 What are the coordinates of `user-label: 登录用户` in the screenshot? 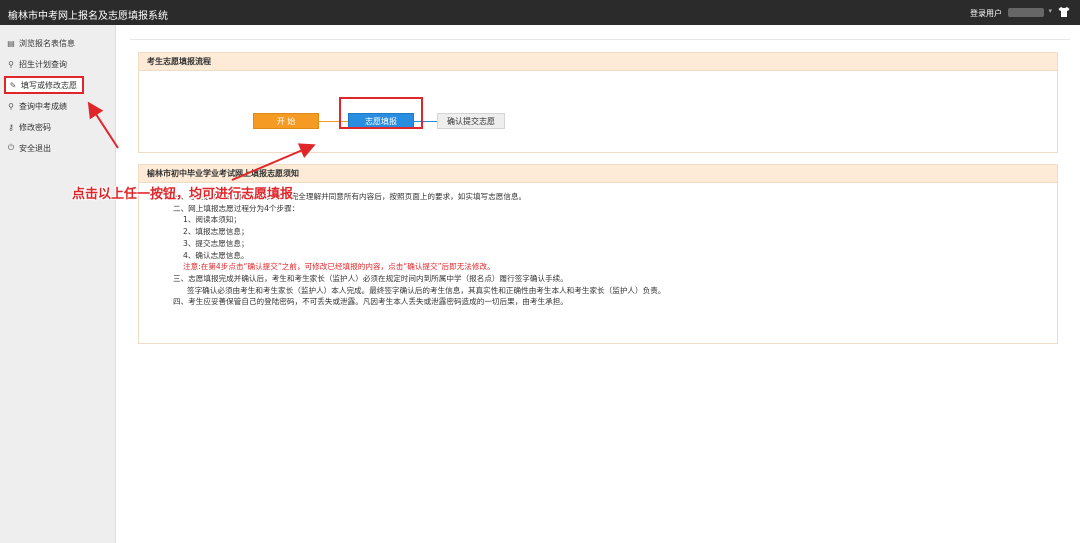 It's located at (986, 13).